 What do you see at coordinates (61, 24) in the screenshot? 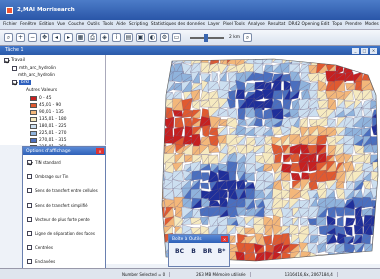
I see `menu-item: Vue` at bounding box center [61, 24].